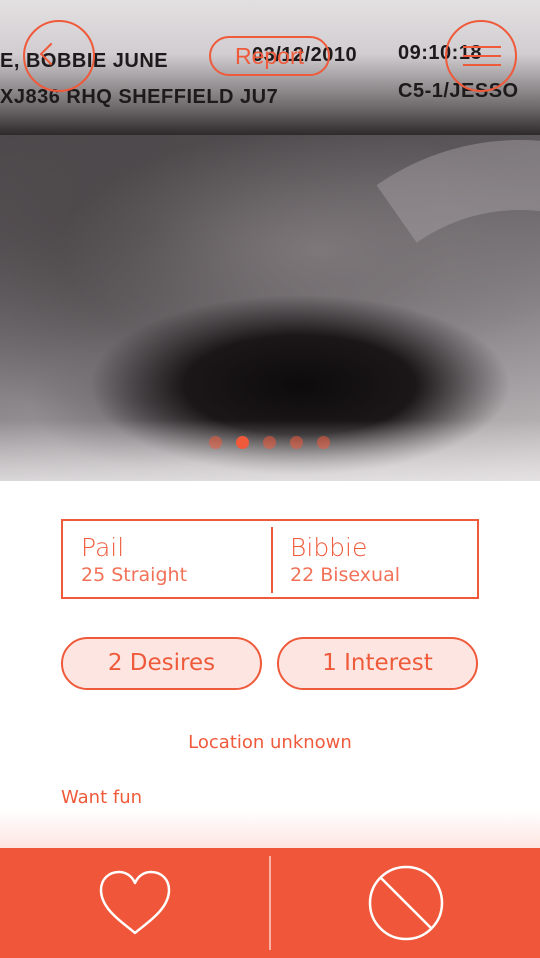  What do you see at coordinates (161, 663) in the screenshot?
I see `desires-button: 2 Desires` at bounding box center [161, 663].